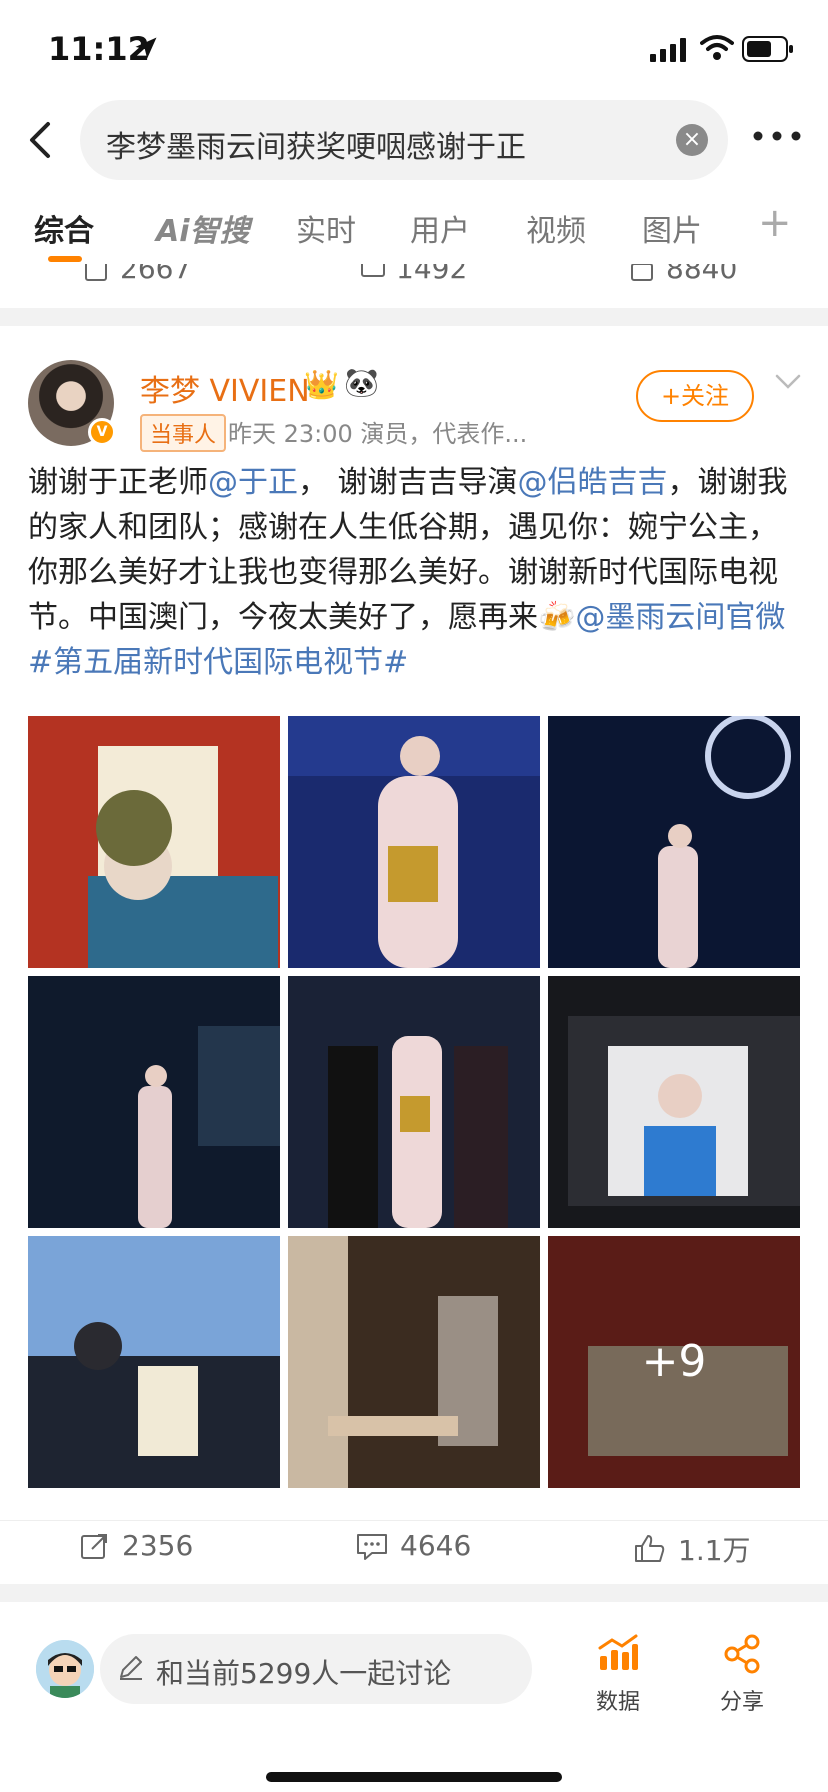 The width and height of the screenshot is (828, 1792). I want to click on search-input: 李梦墨雨云间获奖哽咽感谢于正 ×, so click(404, 140).